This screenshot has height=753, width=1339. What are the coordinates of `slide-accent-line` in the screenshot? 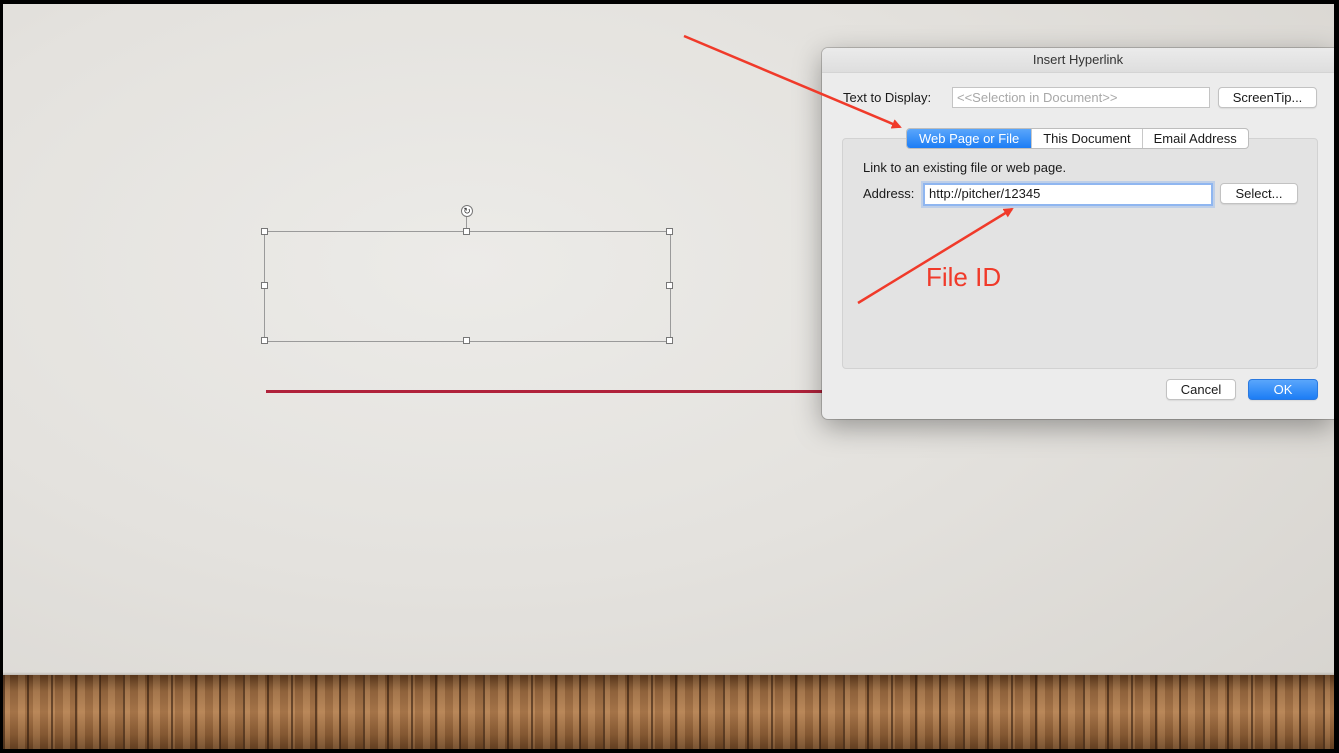 It's located at (546, 391).